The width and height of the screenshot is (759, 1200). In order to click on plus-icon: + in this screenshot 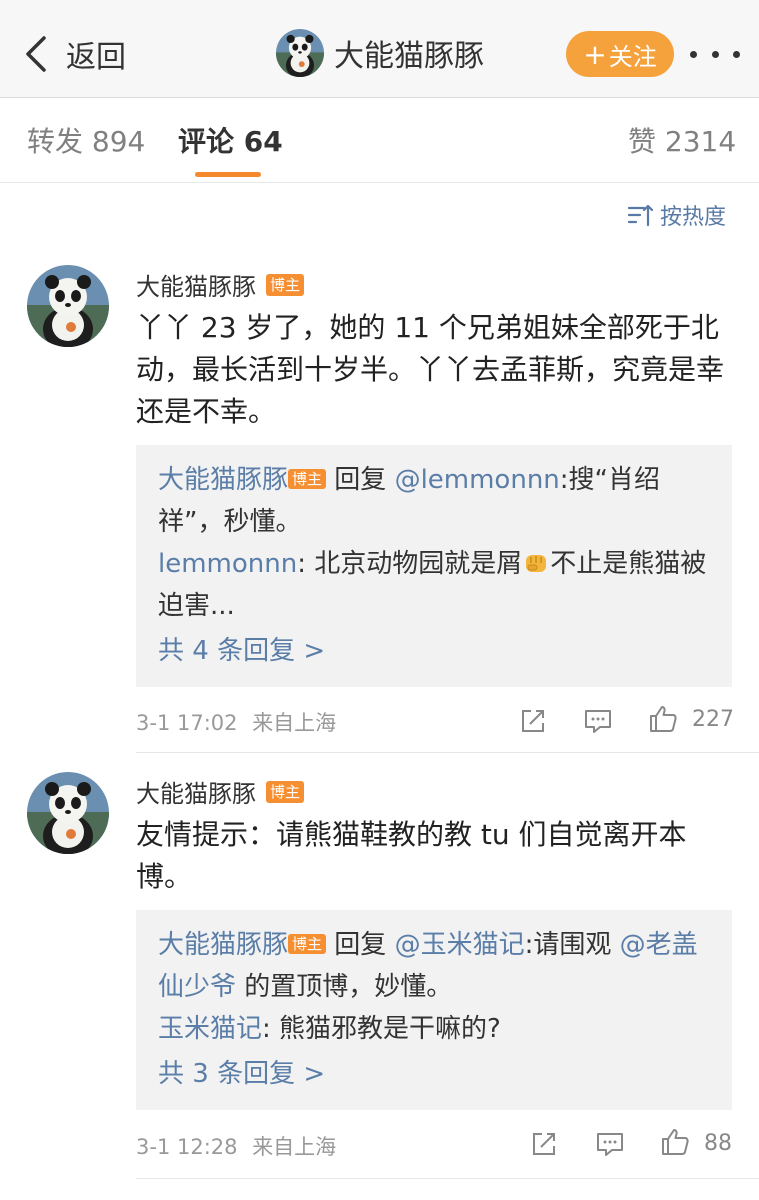, I will do `click(595, 54)`.